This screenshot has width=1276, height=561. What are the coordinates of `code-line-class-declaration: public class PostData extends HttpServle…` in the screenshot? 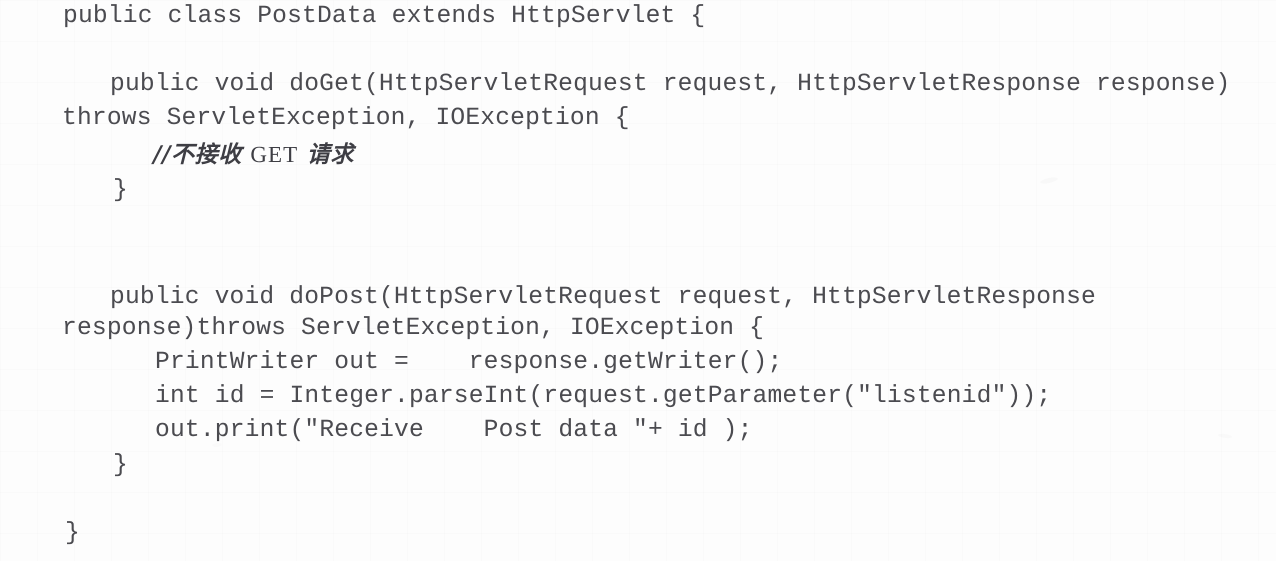 It's located at (384, 16).